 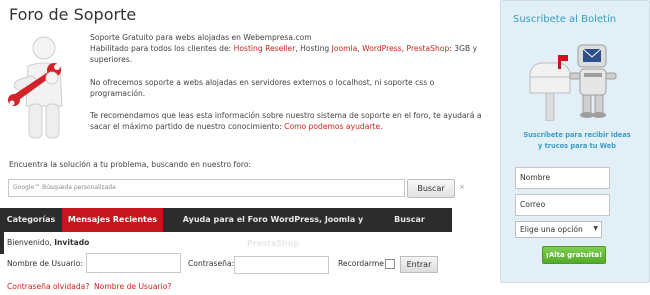 I want to click on newsletter-option-select: Elige una opción ▼, so click(x=558, y=229).